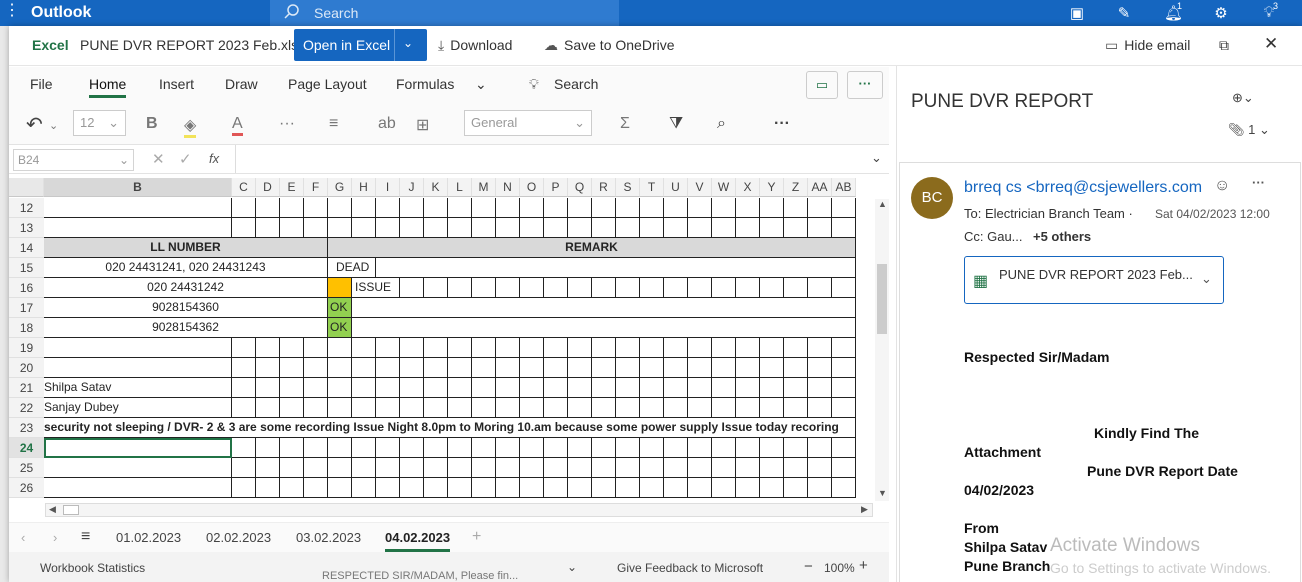 This screenshot has width=1302, height=582. Describe the element at coordinates (604, 187) in the screenshot. I see `column-header: R` at that location.